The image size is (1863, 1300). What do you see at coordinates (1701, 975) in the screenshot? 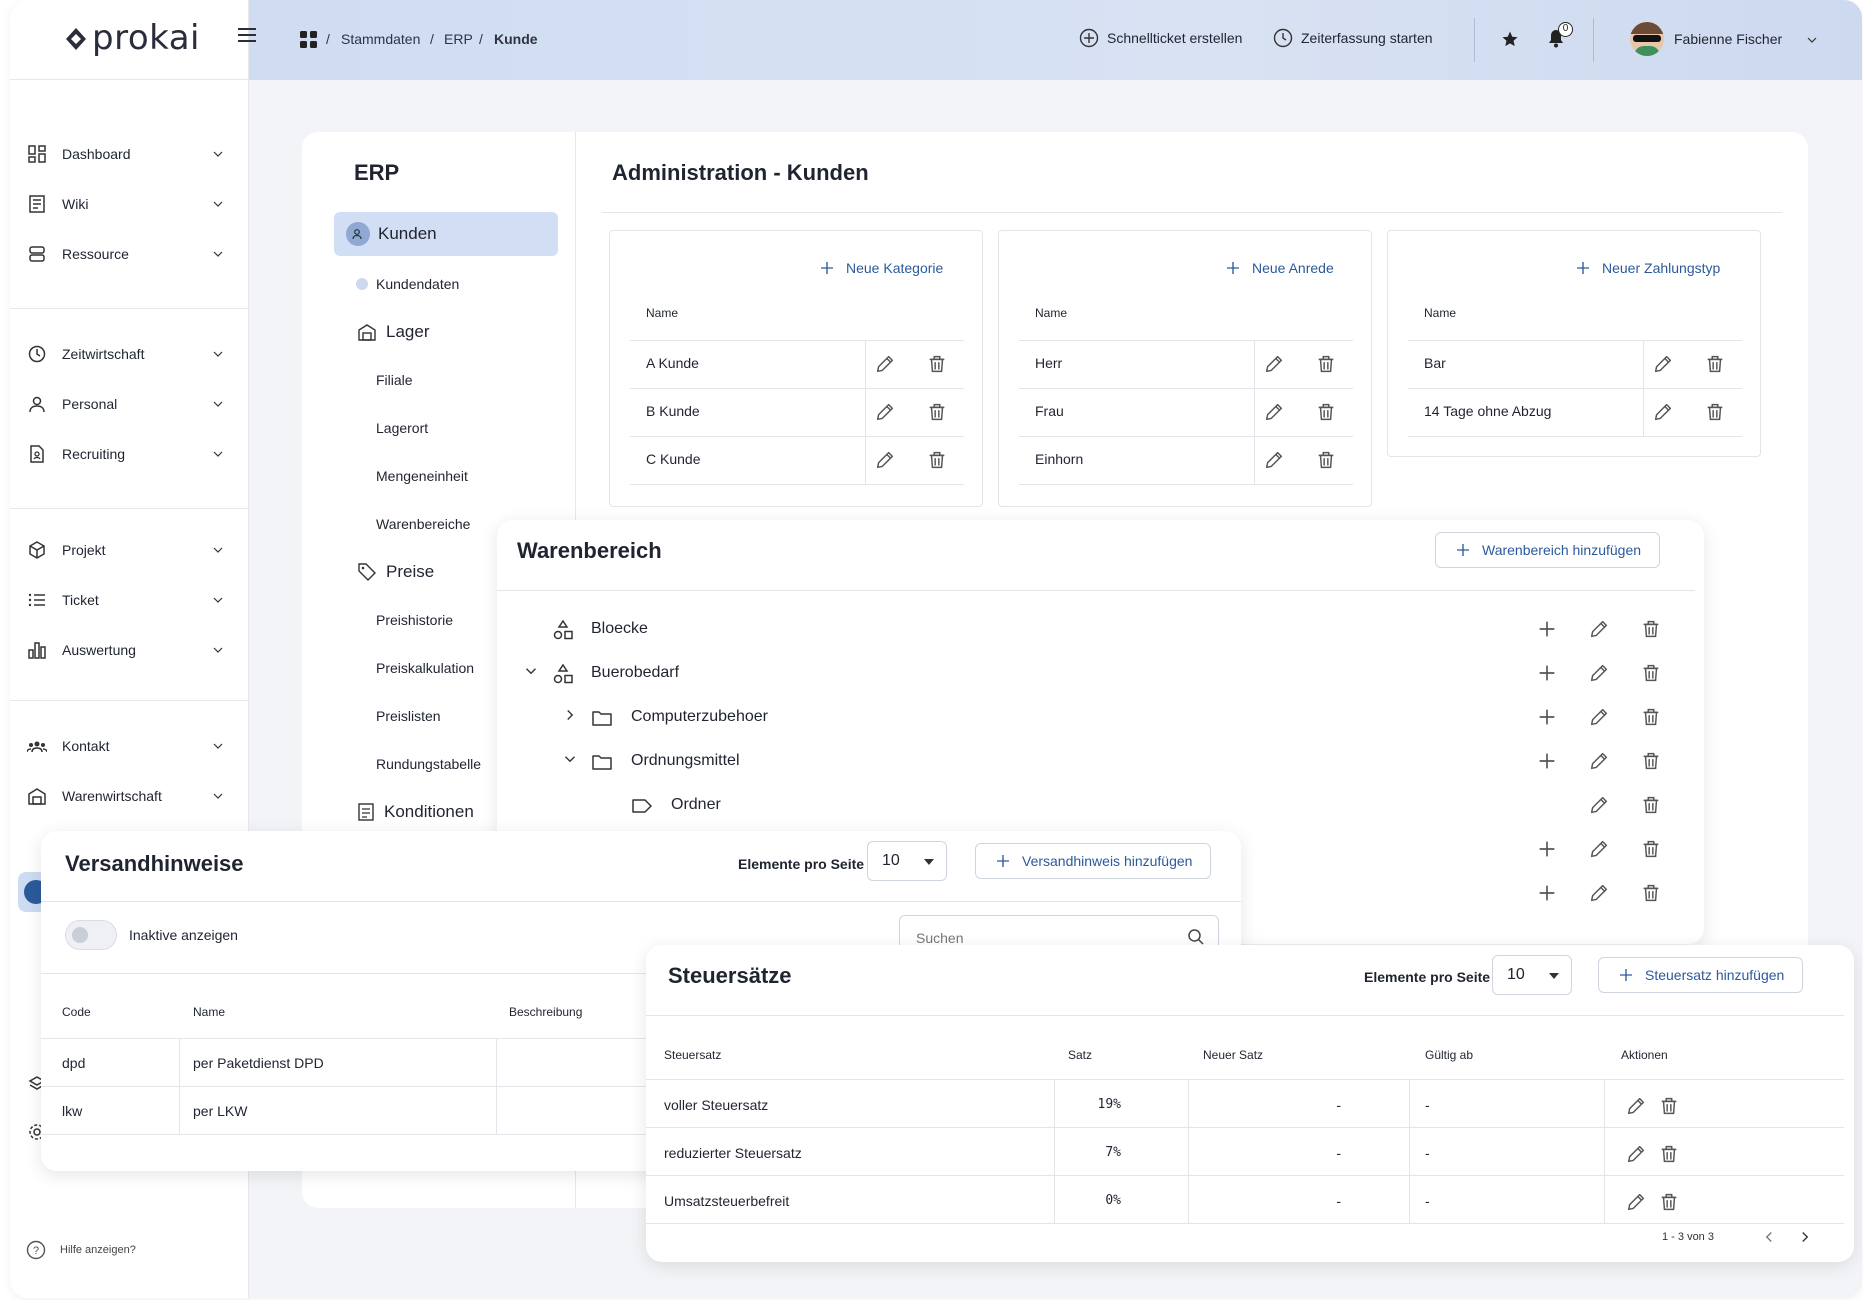
I see `add-steuersatz-button: Steuersatz hinzufügen` at bounding box center [1701, 975].